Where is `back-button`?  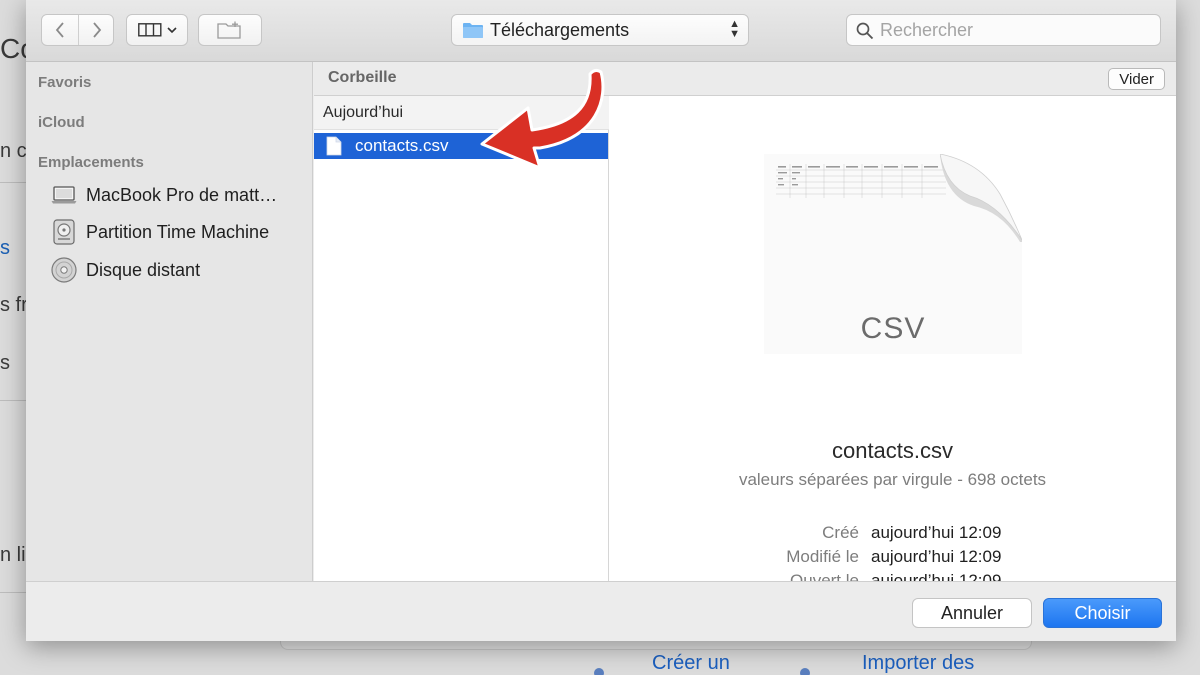
back-button is located at coordinates (60, 30).